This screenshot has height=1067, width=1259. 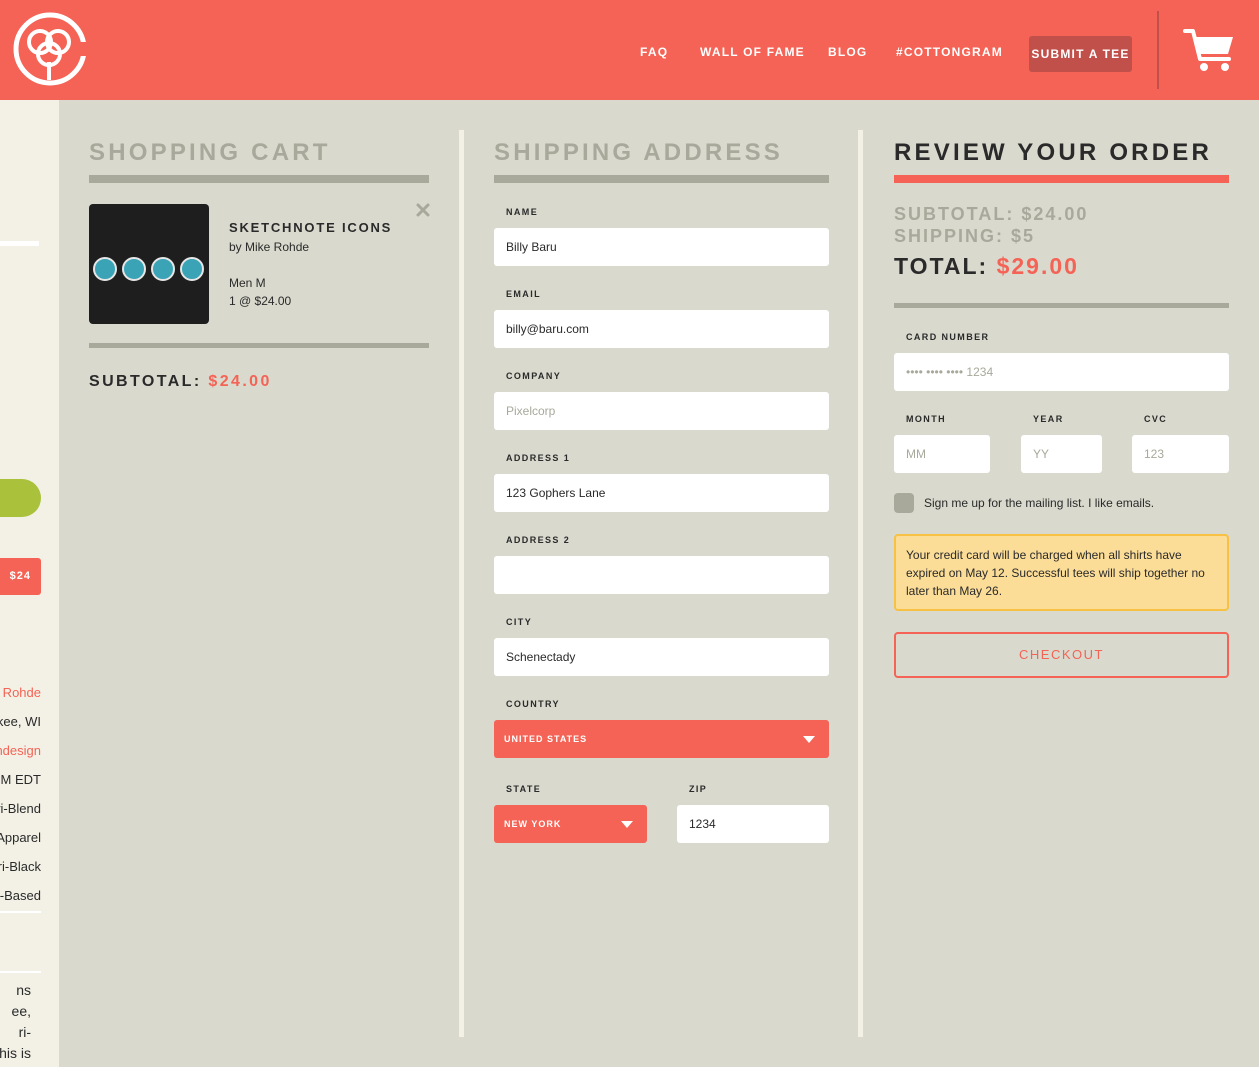 I want to click on product-author: by Mike Rohde, so click(x=269, y=247).